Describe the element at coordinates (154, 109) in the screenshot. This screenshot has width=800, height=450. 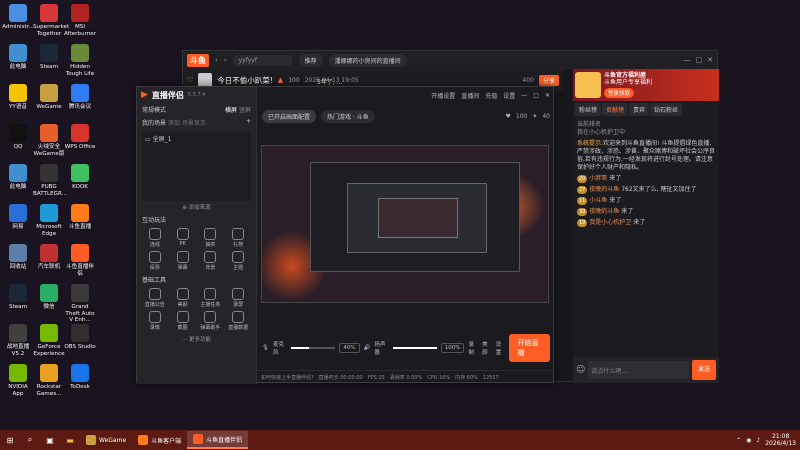
I see `mode-select: 常规模式` at that location.